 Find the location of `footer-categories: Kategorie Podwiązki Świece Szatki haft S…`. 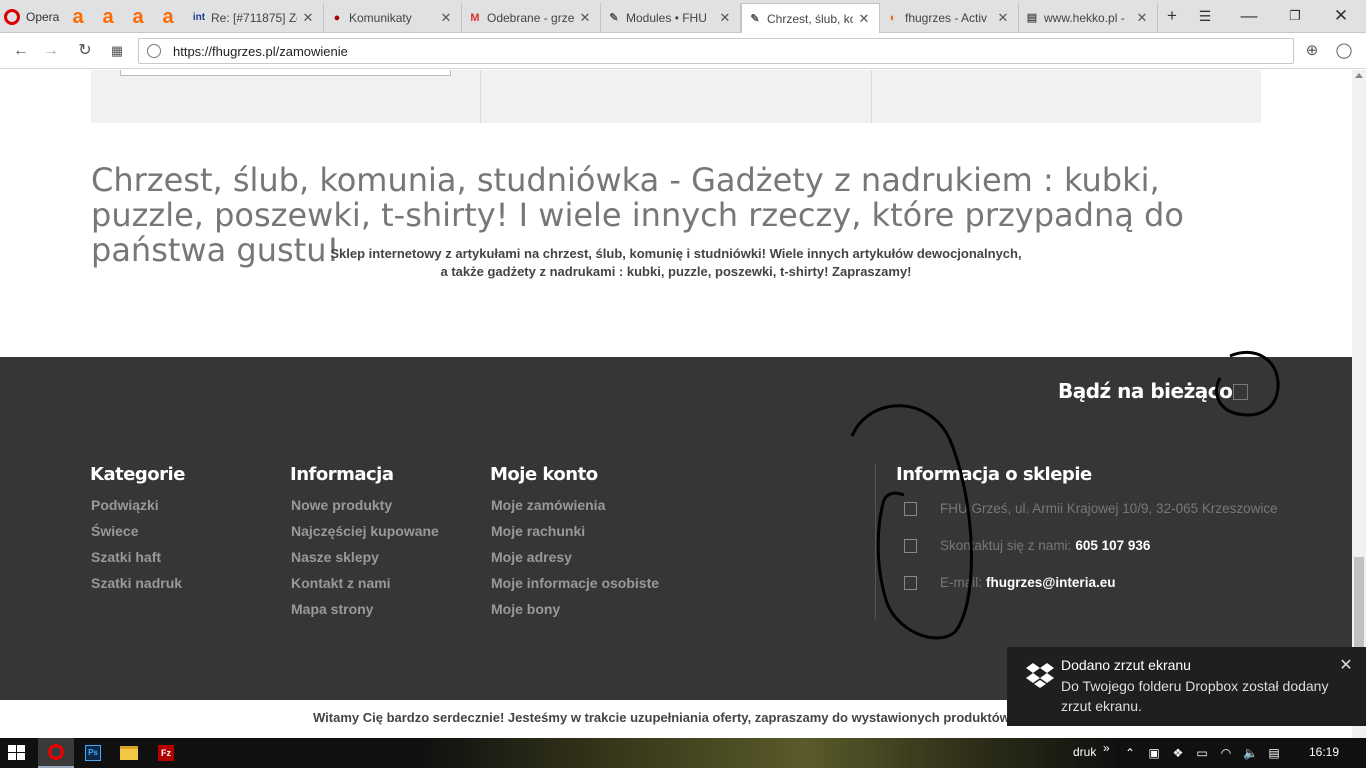

footer-categories: Kategorie Podwiązki Świece Szatki haft S… is located at coordinates (137, 532).